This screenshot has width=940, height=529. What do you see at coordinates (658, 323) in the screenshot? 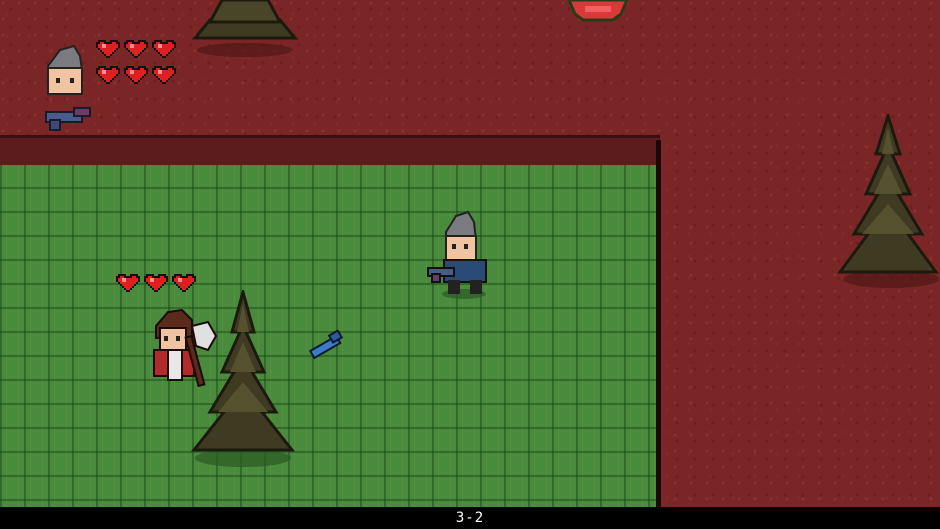
I see `grass-field-edge` at bounding box center [658, 323].